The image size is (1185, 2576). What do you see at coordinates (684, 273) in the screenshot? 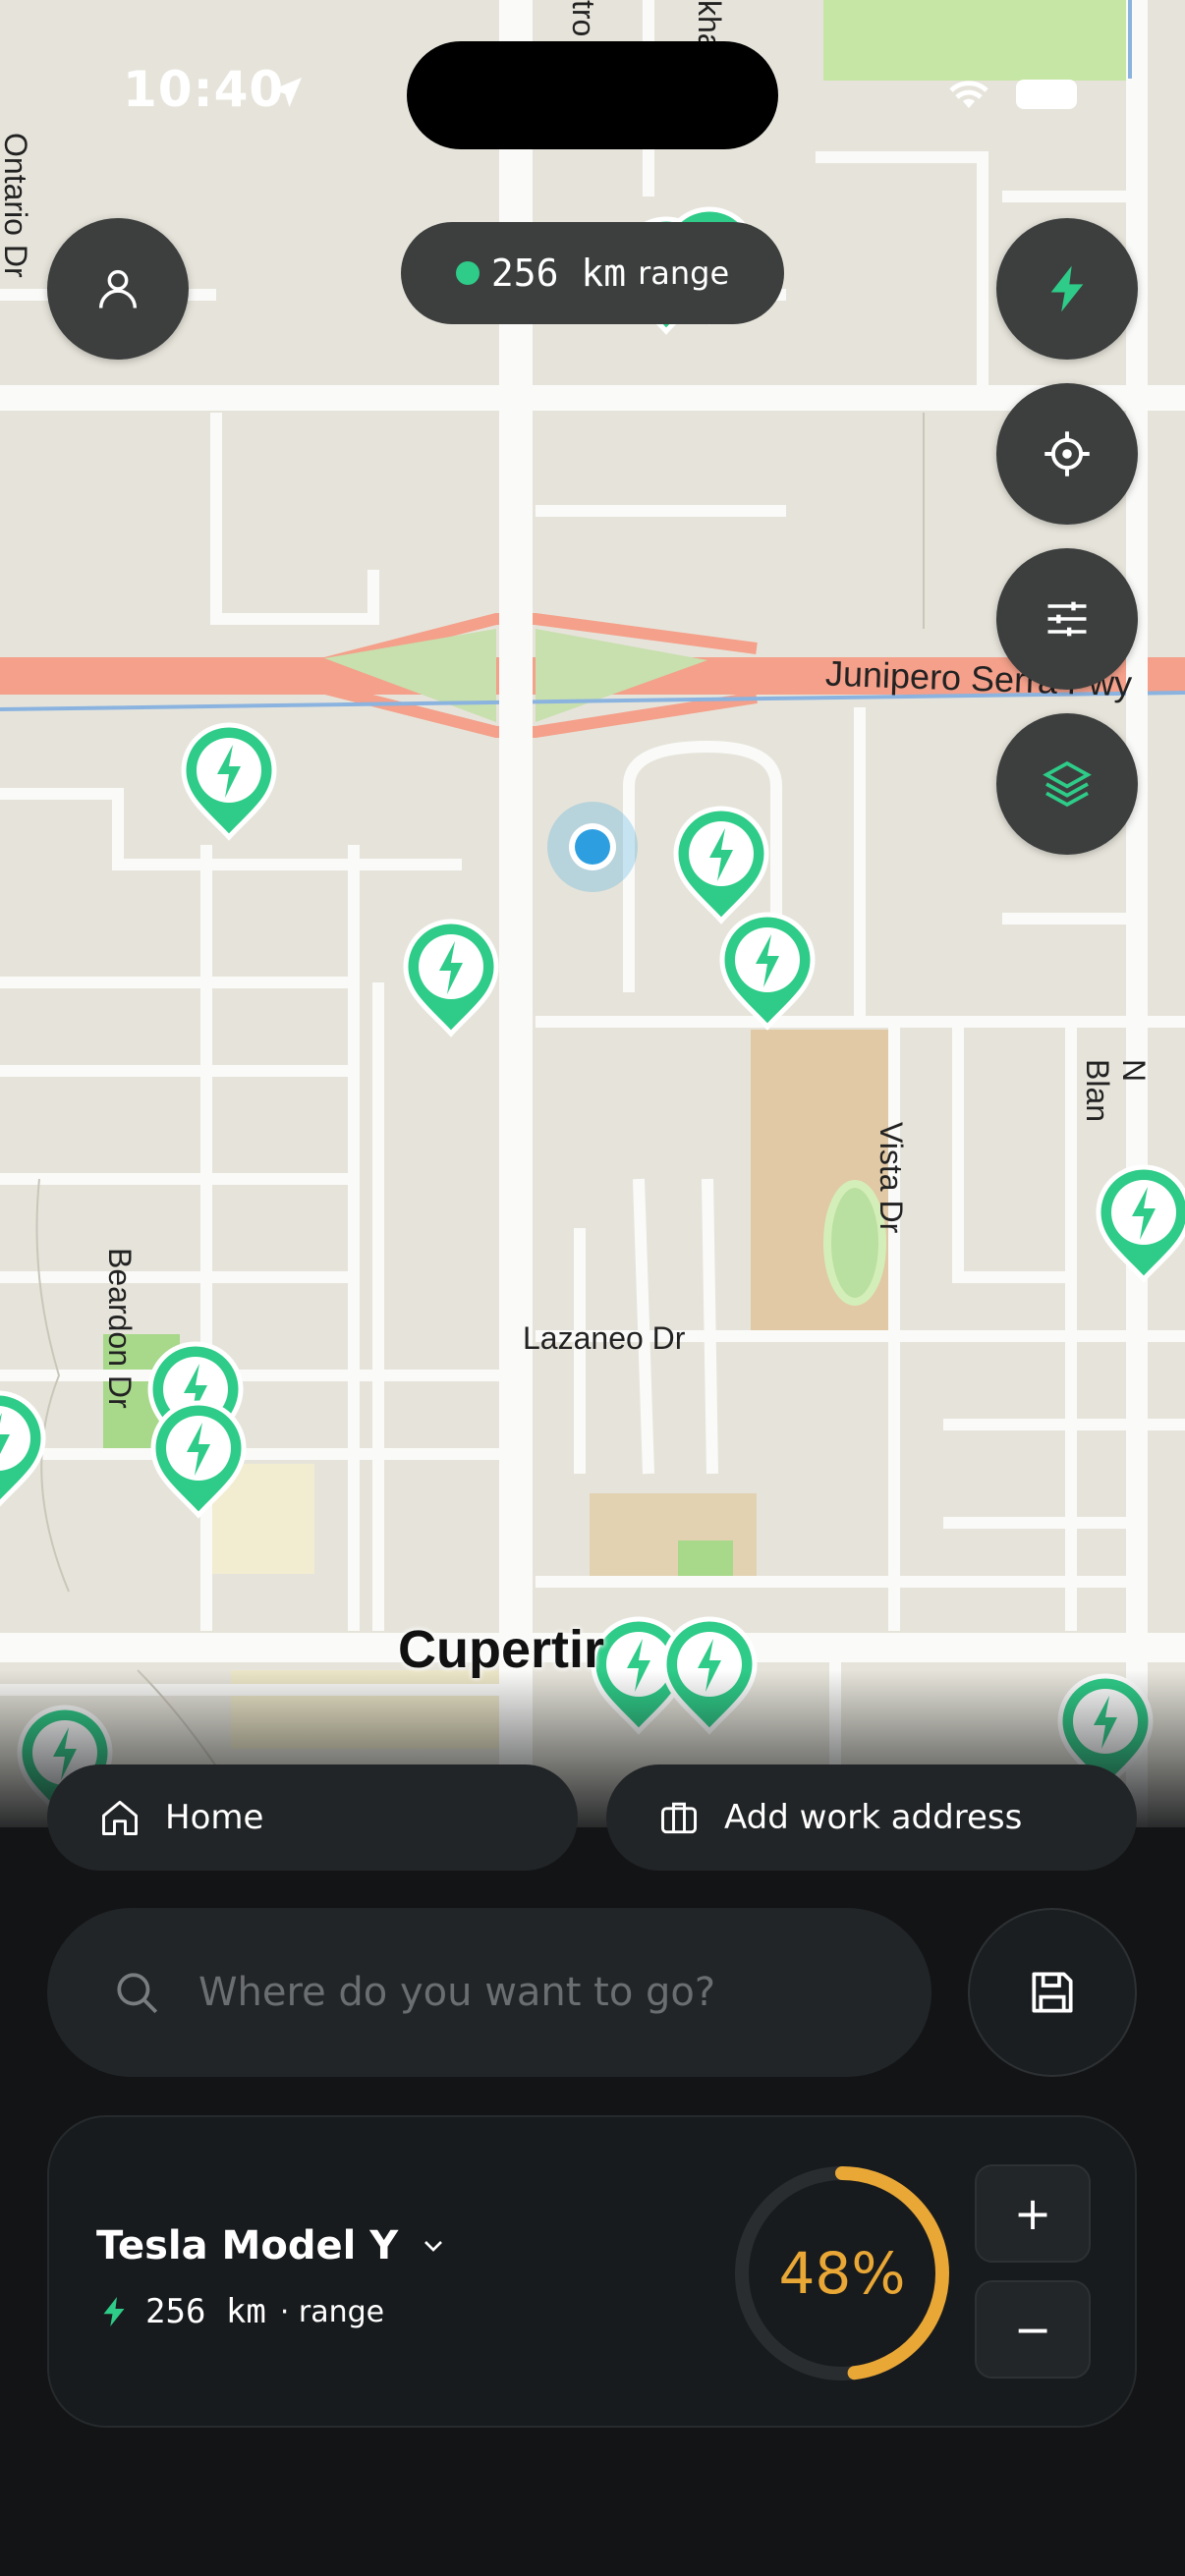
I see `range-label: range` at bounding box center [684, 273].